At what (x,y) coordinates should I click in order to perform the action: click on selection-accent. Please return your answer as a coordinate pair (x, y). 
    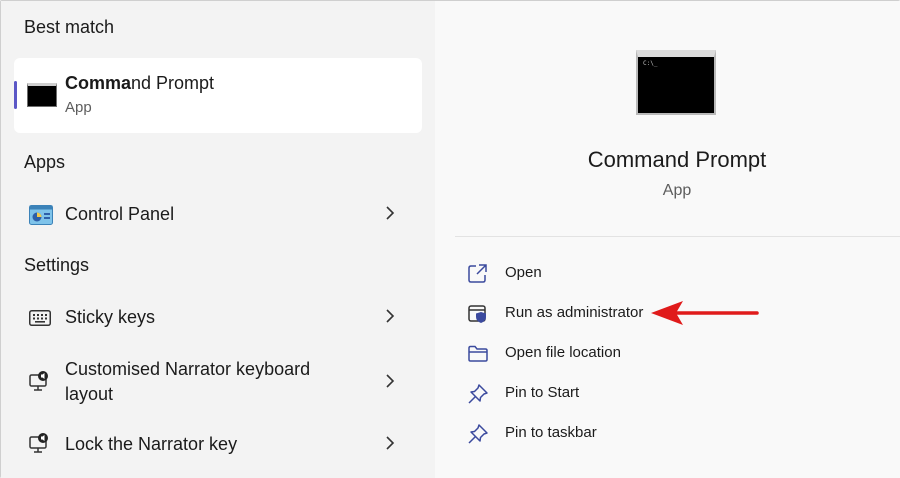
    Looking at the image, I should click on (15, 95).